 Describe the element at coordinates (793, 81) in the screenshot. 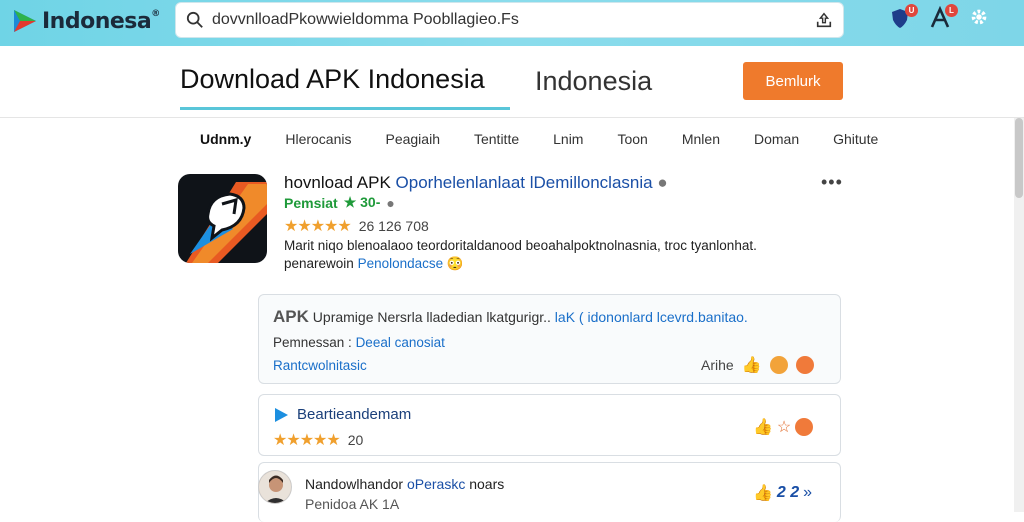

I see `download-button: Bemlurk` at that location.